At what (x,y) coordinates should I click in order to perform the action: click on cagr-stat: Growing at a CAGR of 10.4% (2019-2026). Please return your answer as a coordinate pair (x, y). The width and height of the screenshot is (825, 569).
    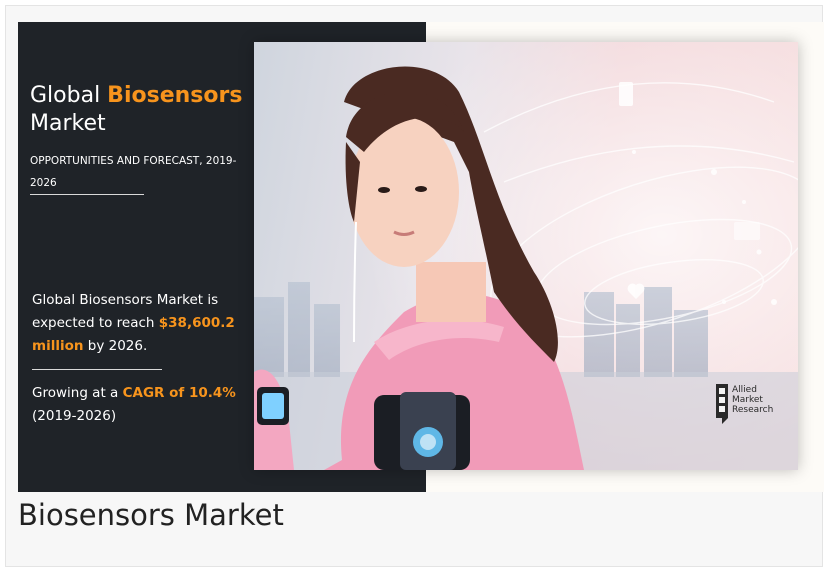
    Looking at the image, I should click on (144, 405).